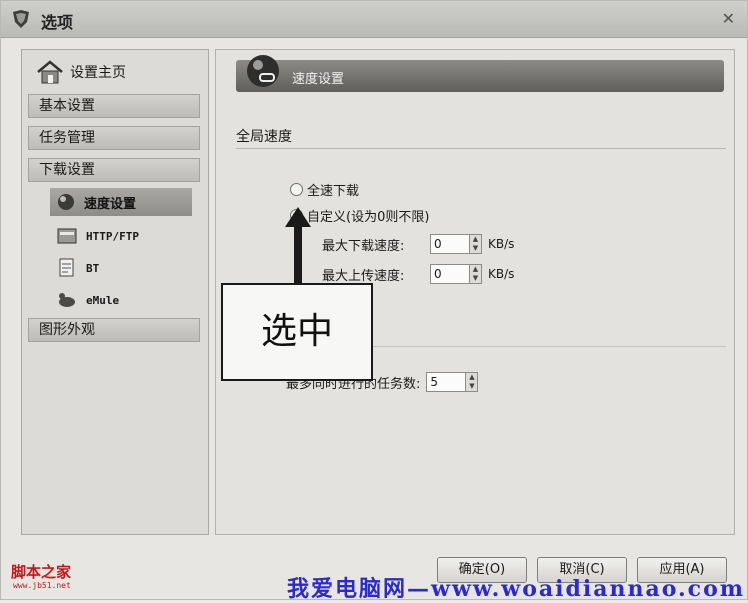  Describe the element at coordinates (450, 244) in the screenshot. I see `max-download-input: 0` at that location.